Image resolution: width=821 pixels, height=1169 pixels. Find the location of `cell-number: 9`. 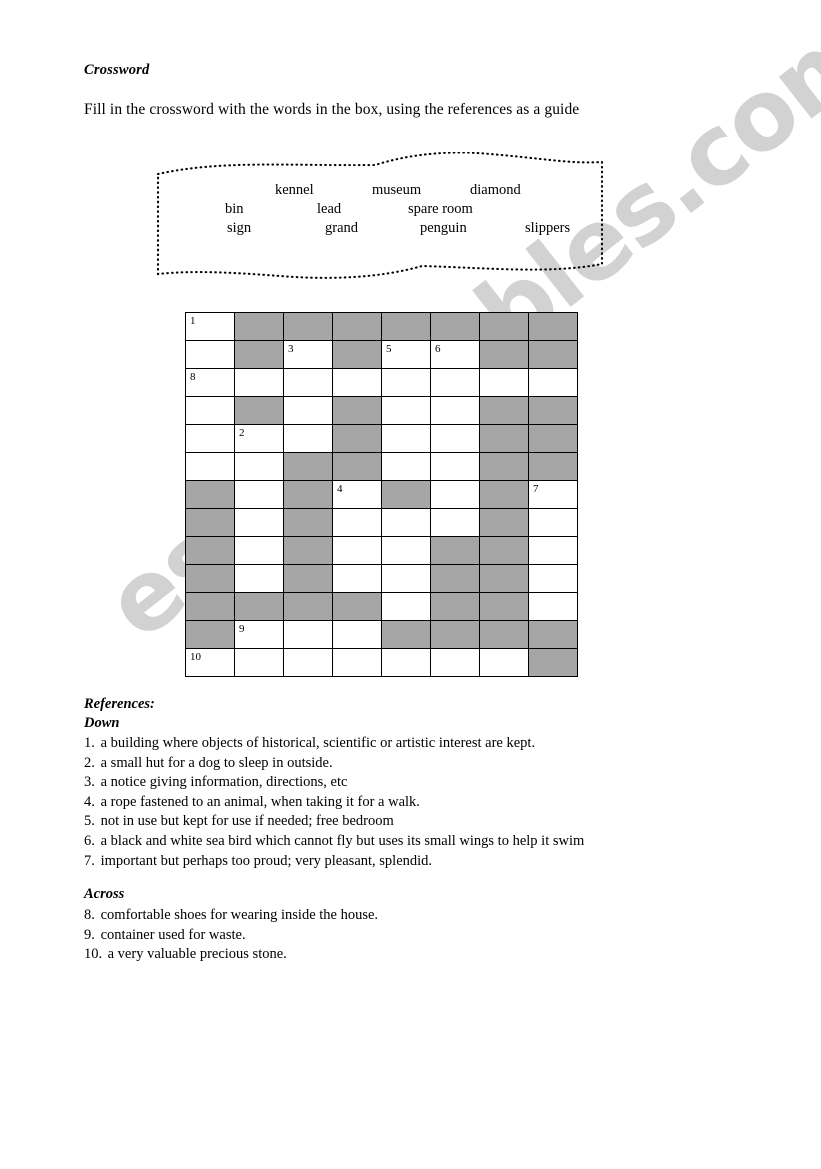

cell-number: 9 is located at coordinates (242, 629).